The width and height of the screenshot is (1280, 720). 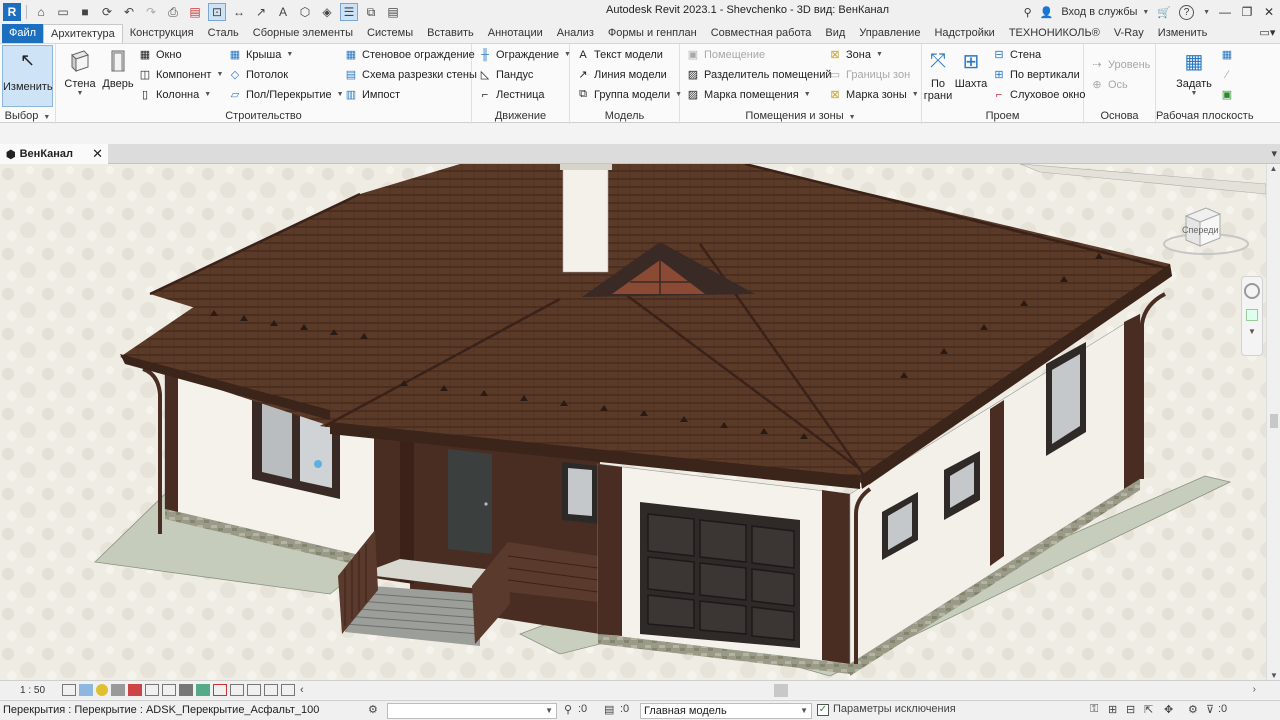 I want to click on tab-7: Аннотации, so click(x=515, y=33).